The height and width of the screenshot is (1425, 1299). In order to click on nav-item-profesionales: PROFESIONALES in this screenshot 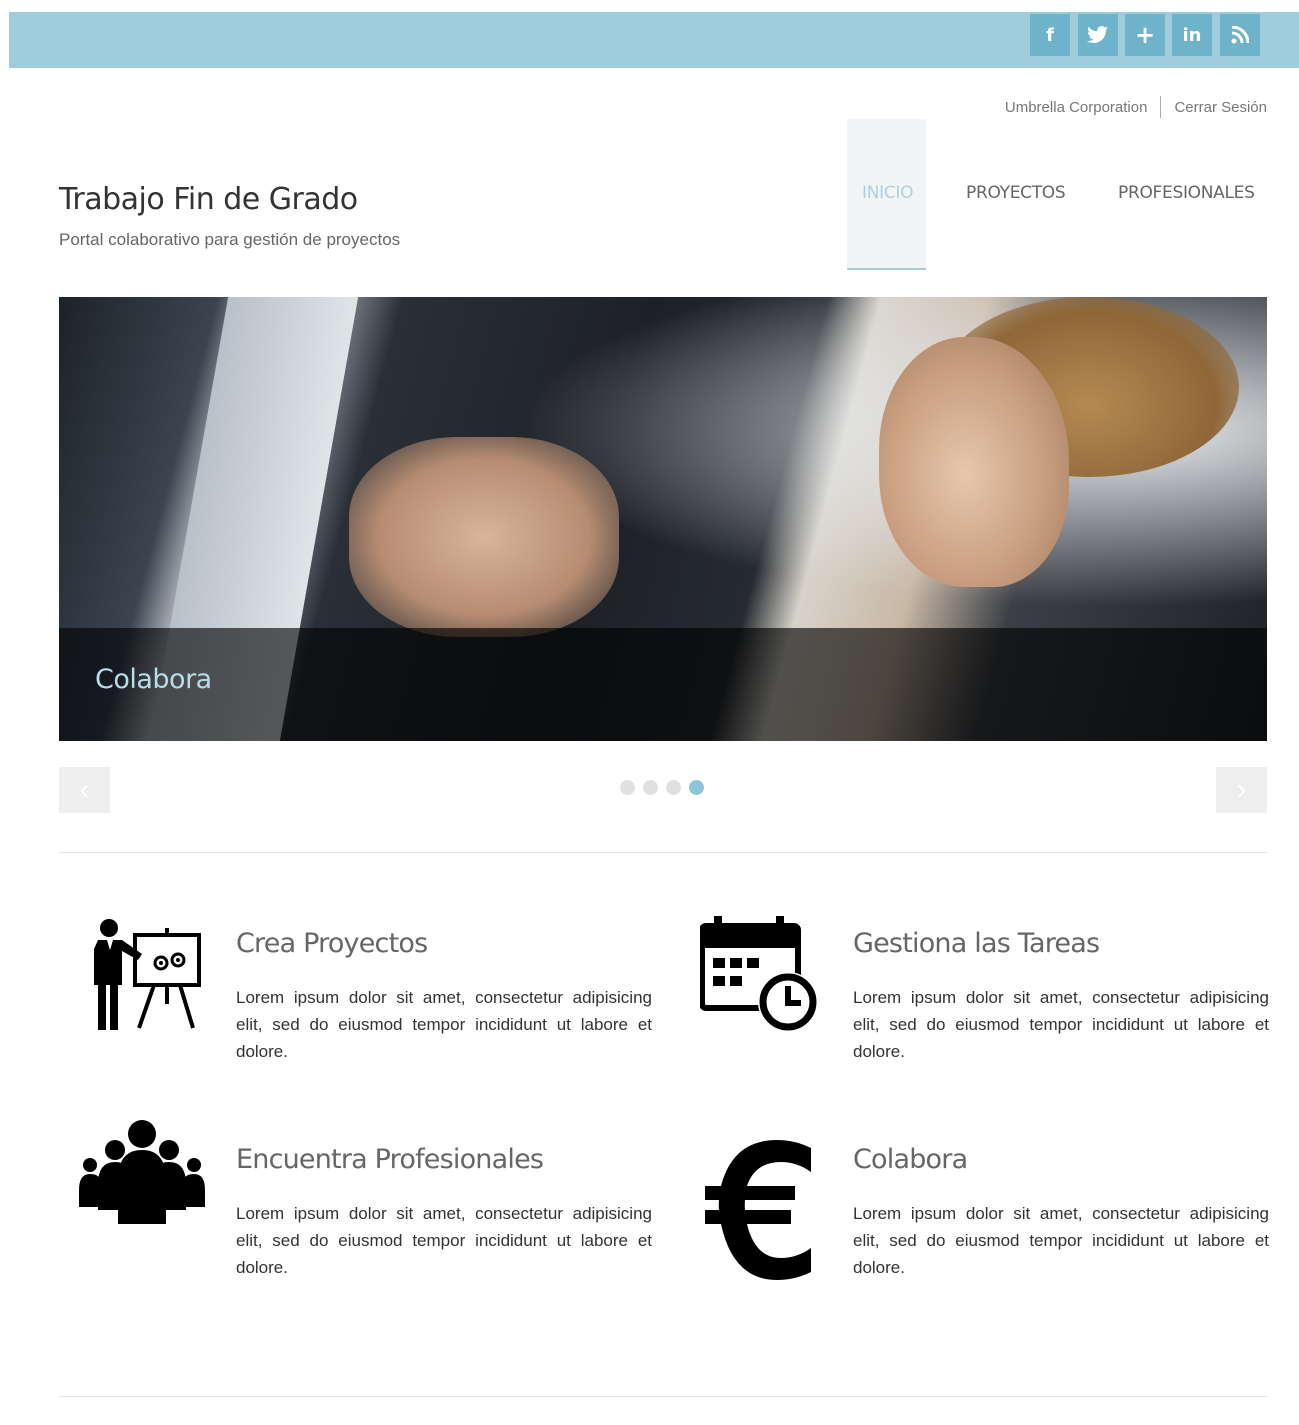, I will do `click(1186, 193)`.